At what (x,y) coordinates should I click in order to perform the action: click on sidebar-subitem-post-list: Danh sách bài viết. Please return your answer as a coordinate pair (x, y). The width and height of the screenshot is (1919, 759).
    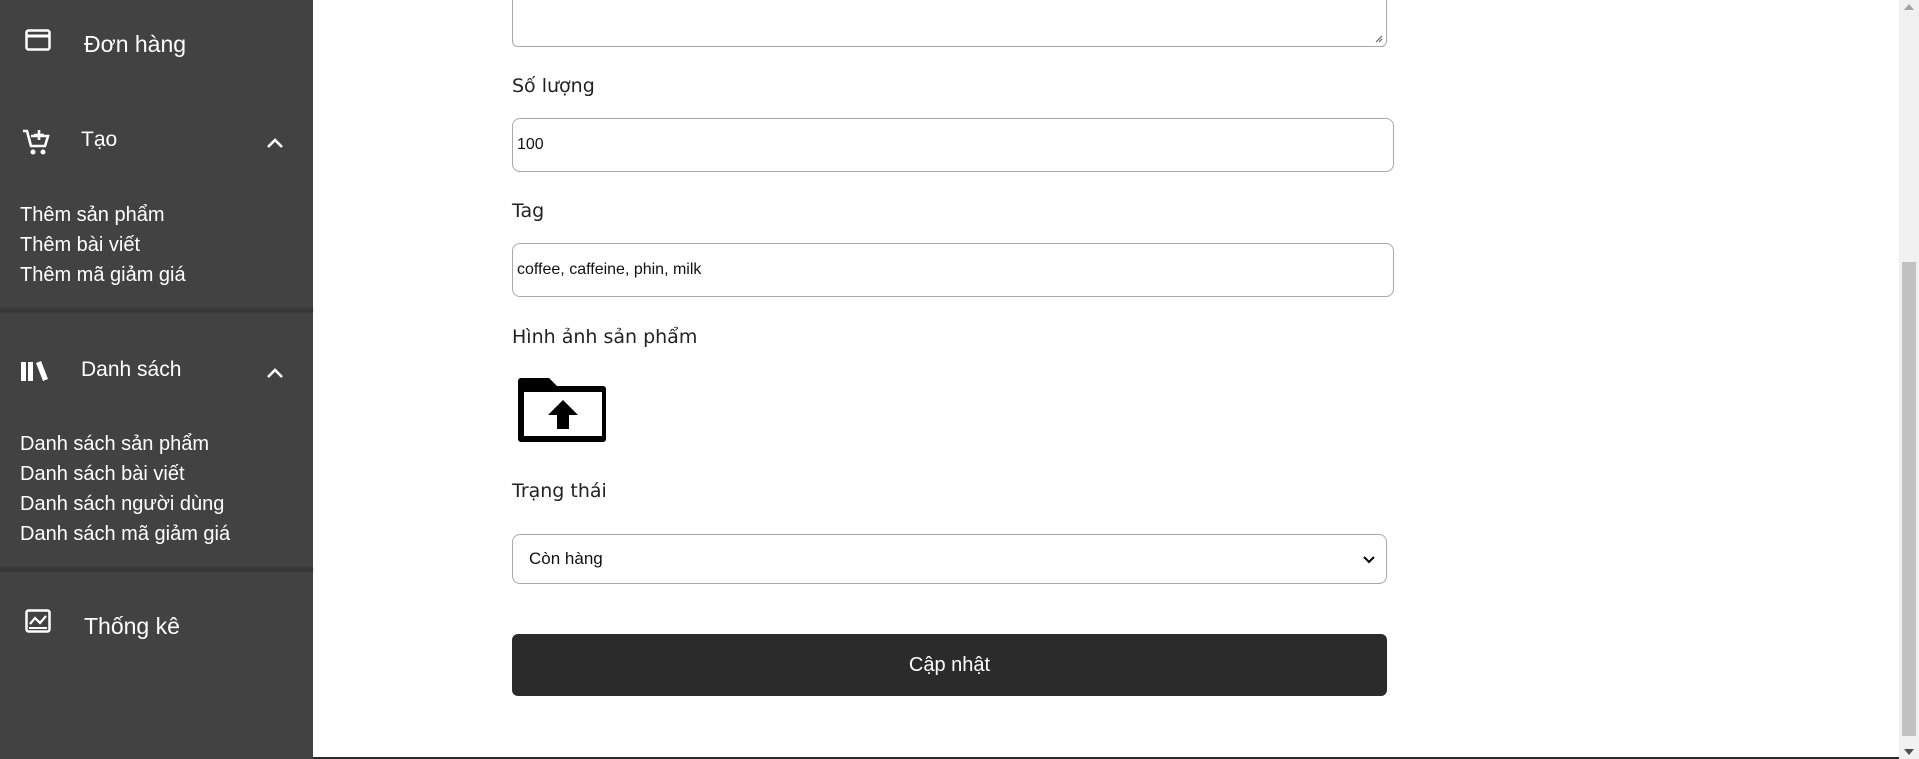
    Looking at the image, I should click on (102, 474).